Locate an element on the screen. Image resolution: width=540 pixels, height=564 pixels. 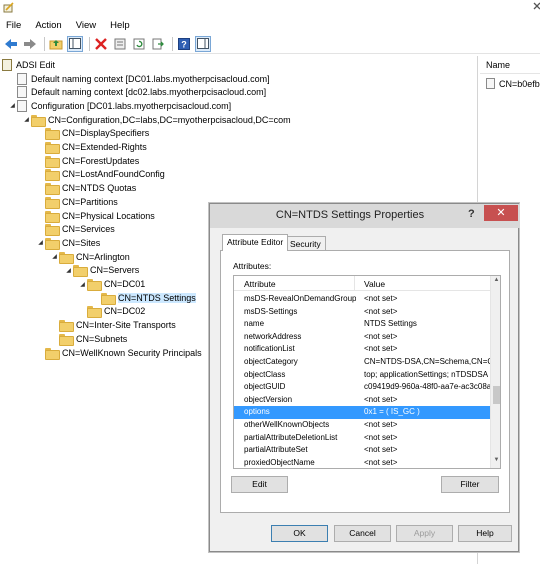
dialog-close-icon: ✕ is located at coordinates (501, 213).